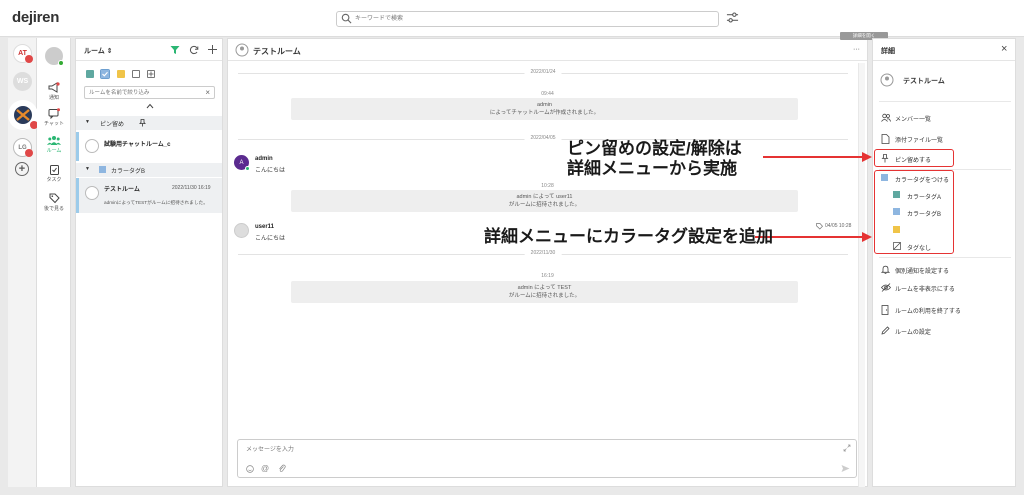 The image size is (1024, 495). I want to click on annotation-pin: ピン留めの設定/解除は 詳細メニューから実施, so click(654, 159).